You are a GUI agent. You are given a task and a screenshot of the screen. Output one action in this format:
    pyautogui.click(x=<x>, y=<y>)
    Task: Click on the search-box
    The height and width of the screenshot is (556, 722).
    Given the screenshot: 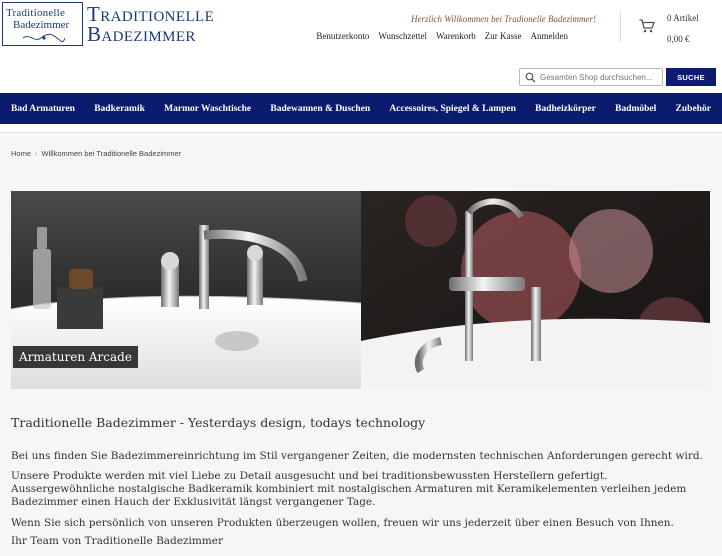 What is the action you would take?
    pyautogui.click(x=591, y=77)
    